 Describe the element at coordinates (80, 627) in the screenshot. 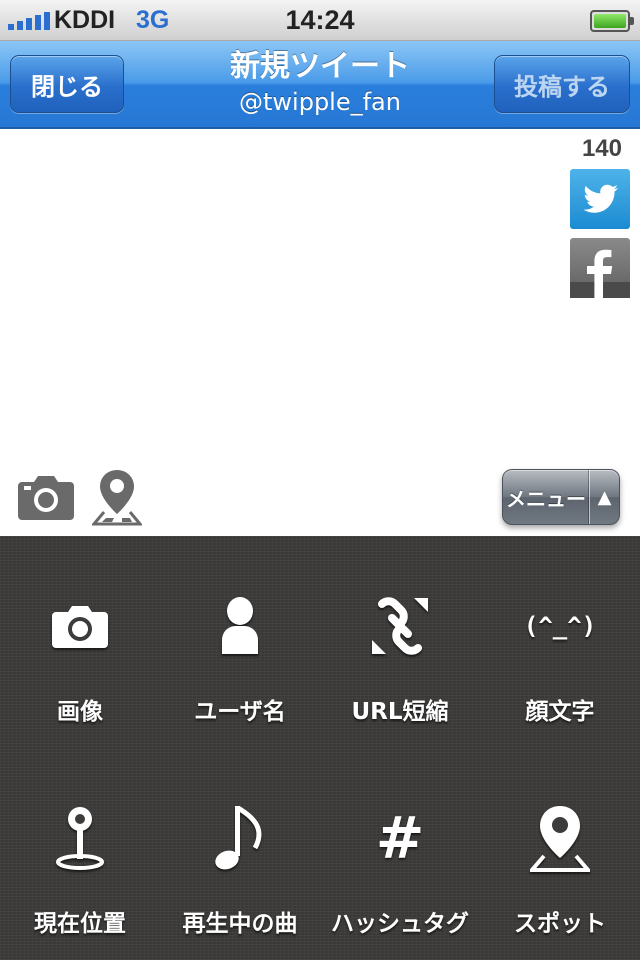

I see `camera-icon` at that location.